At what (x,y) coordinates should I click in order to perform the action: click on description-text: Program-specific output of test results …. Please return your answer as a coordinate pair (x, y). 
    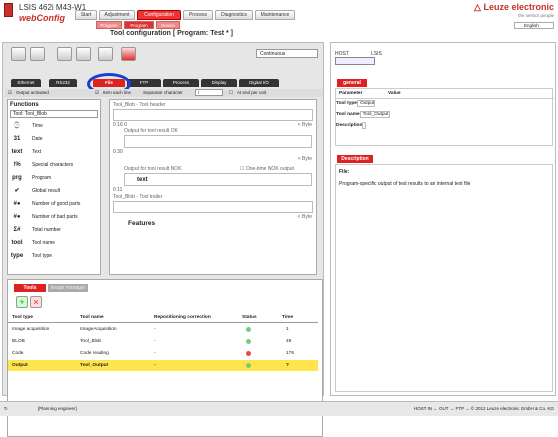
    Looking at the image, I should click on (405, 184).